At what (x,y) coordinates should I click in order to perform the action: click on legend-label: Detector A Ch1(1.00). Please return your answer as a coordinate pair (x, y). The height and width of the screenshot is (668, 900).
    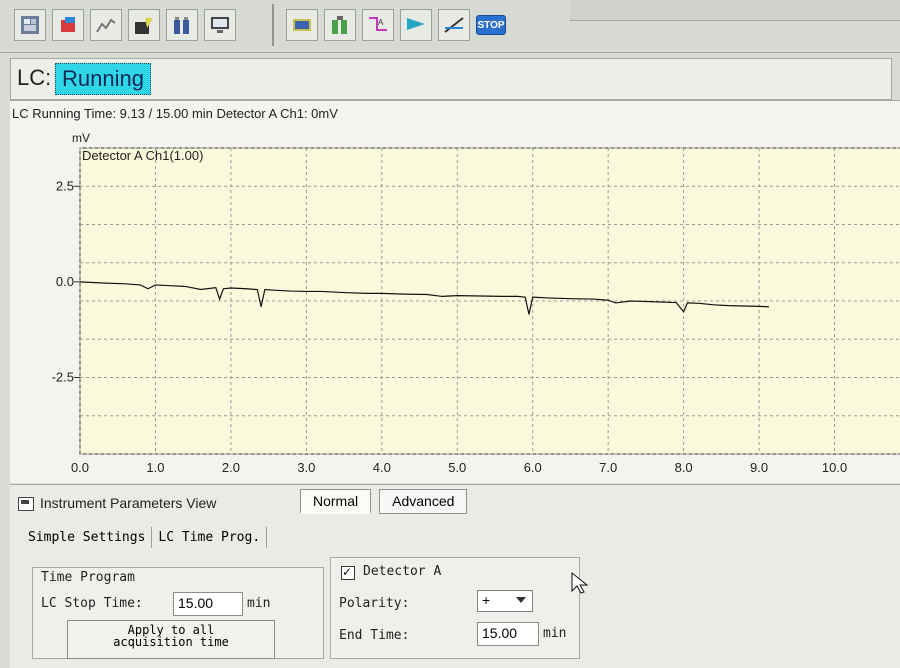
    Looking at the image, I should click on (142, 155).